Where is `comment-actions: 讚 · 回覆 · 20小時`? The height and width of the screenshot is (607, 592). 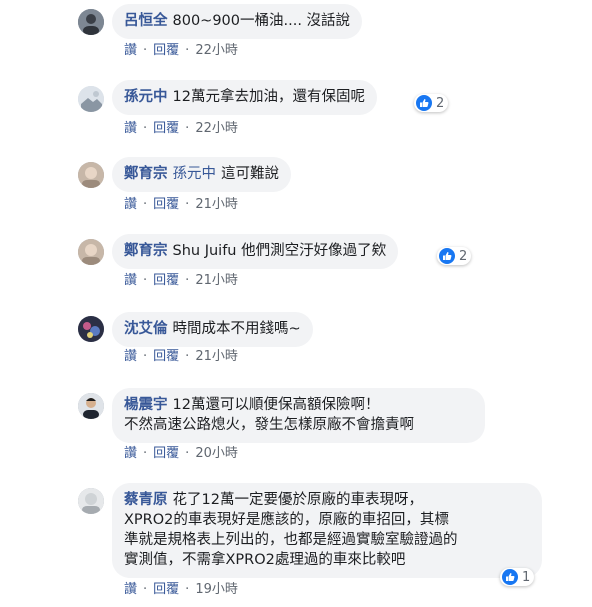
comment-actions: 讚 · 回覆 · 20小時 is located at coordinates (181, 454).